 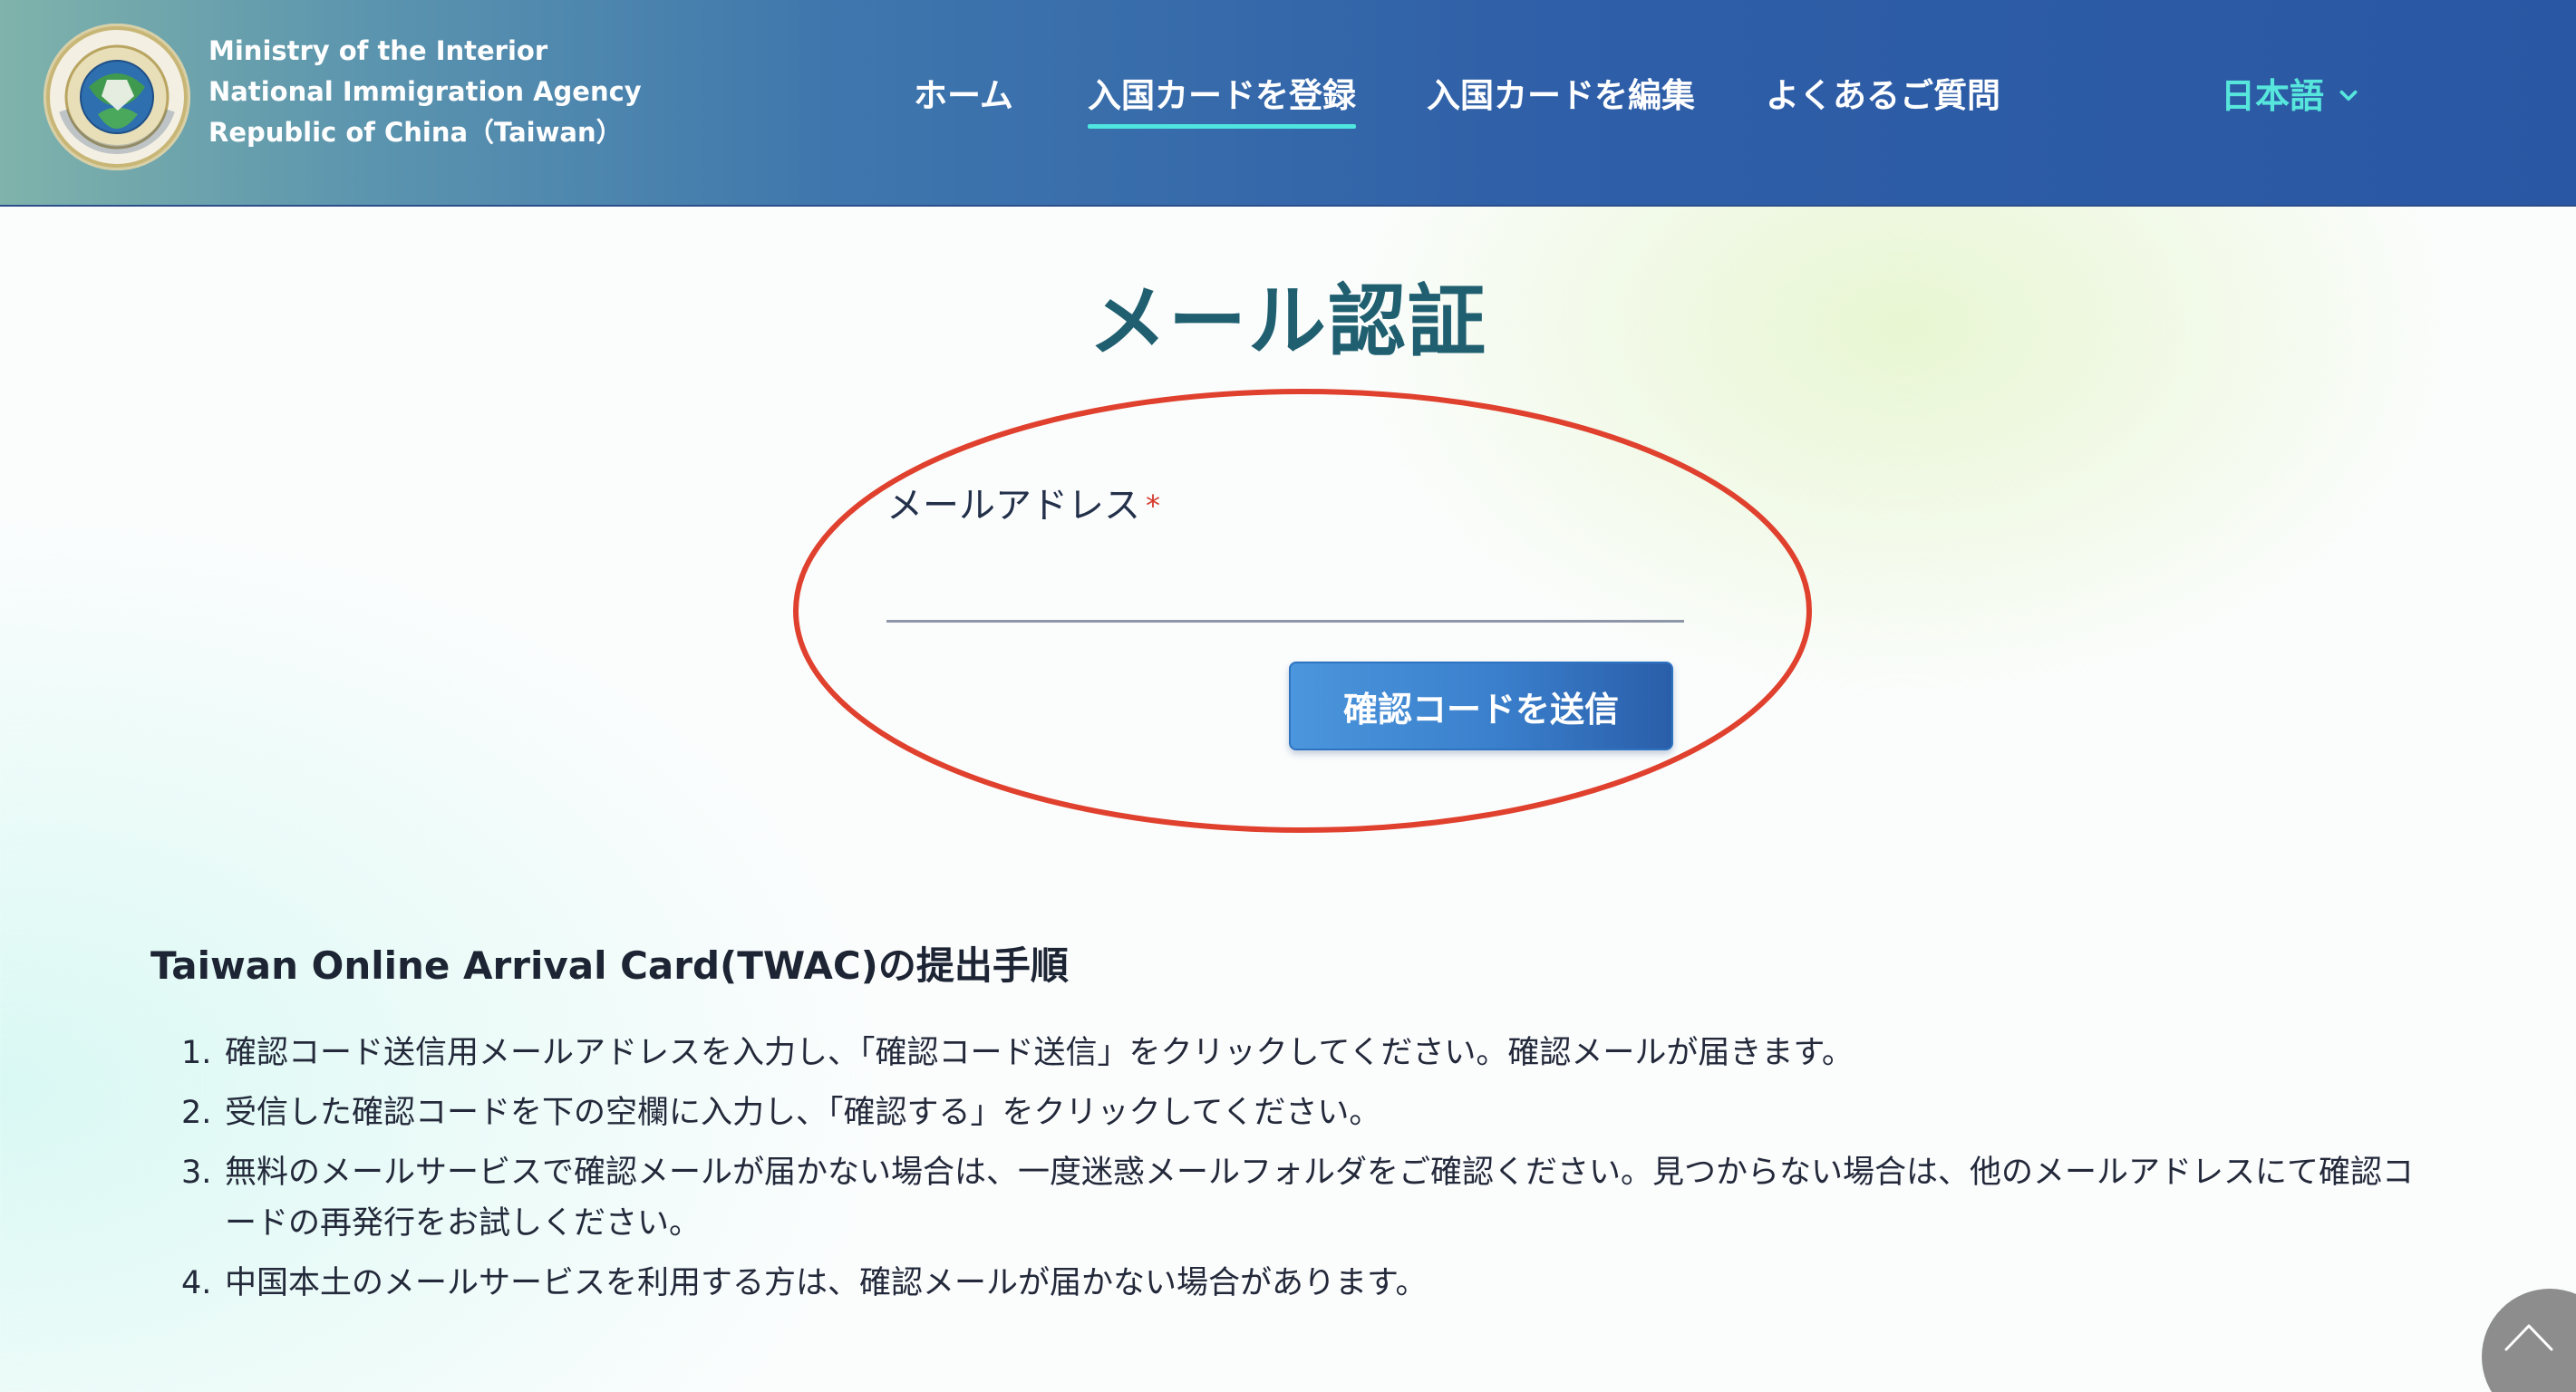 I want to click on back-to-top-button, so click(x=2529, y=1340).